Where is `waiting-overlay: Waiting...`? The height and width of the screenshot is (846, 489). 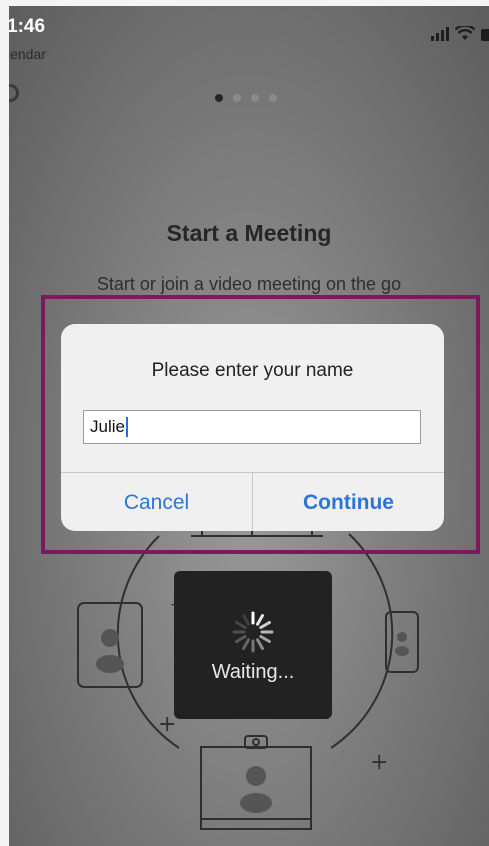 waiting-overlay: Waiting... is located at coordinates (253, 645).